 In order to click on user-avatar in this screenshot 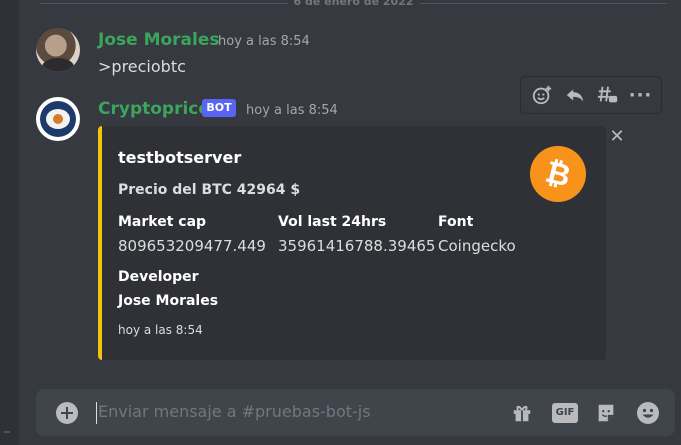, I will do `click(58, 50)`.